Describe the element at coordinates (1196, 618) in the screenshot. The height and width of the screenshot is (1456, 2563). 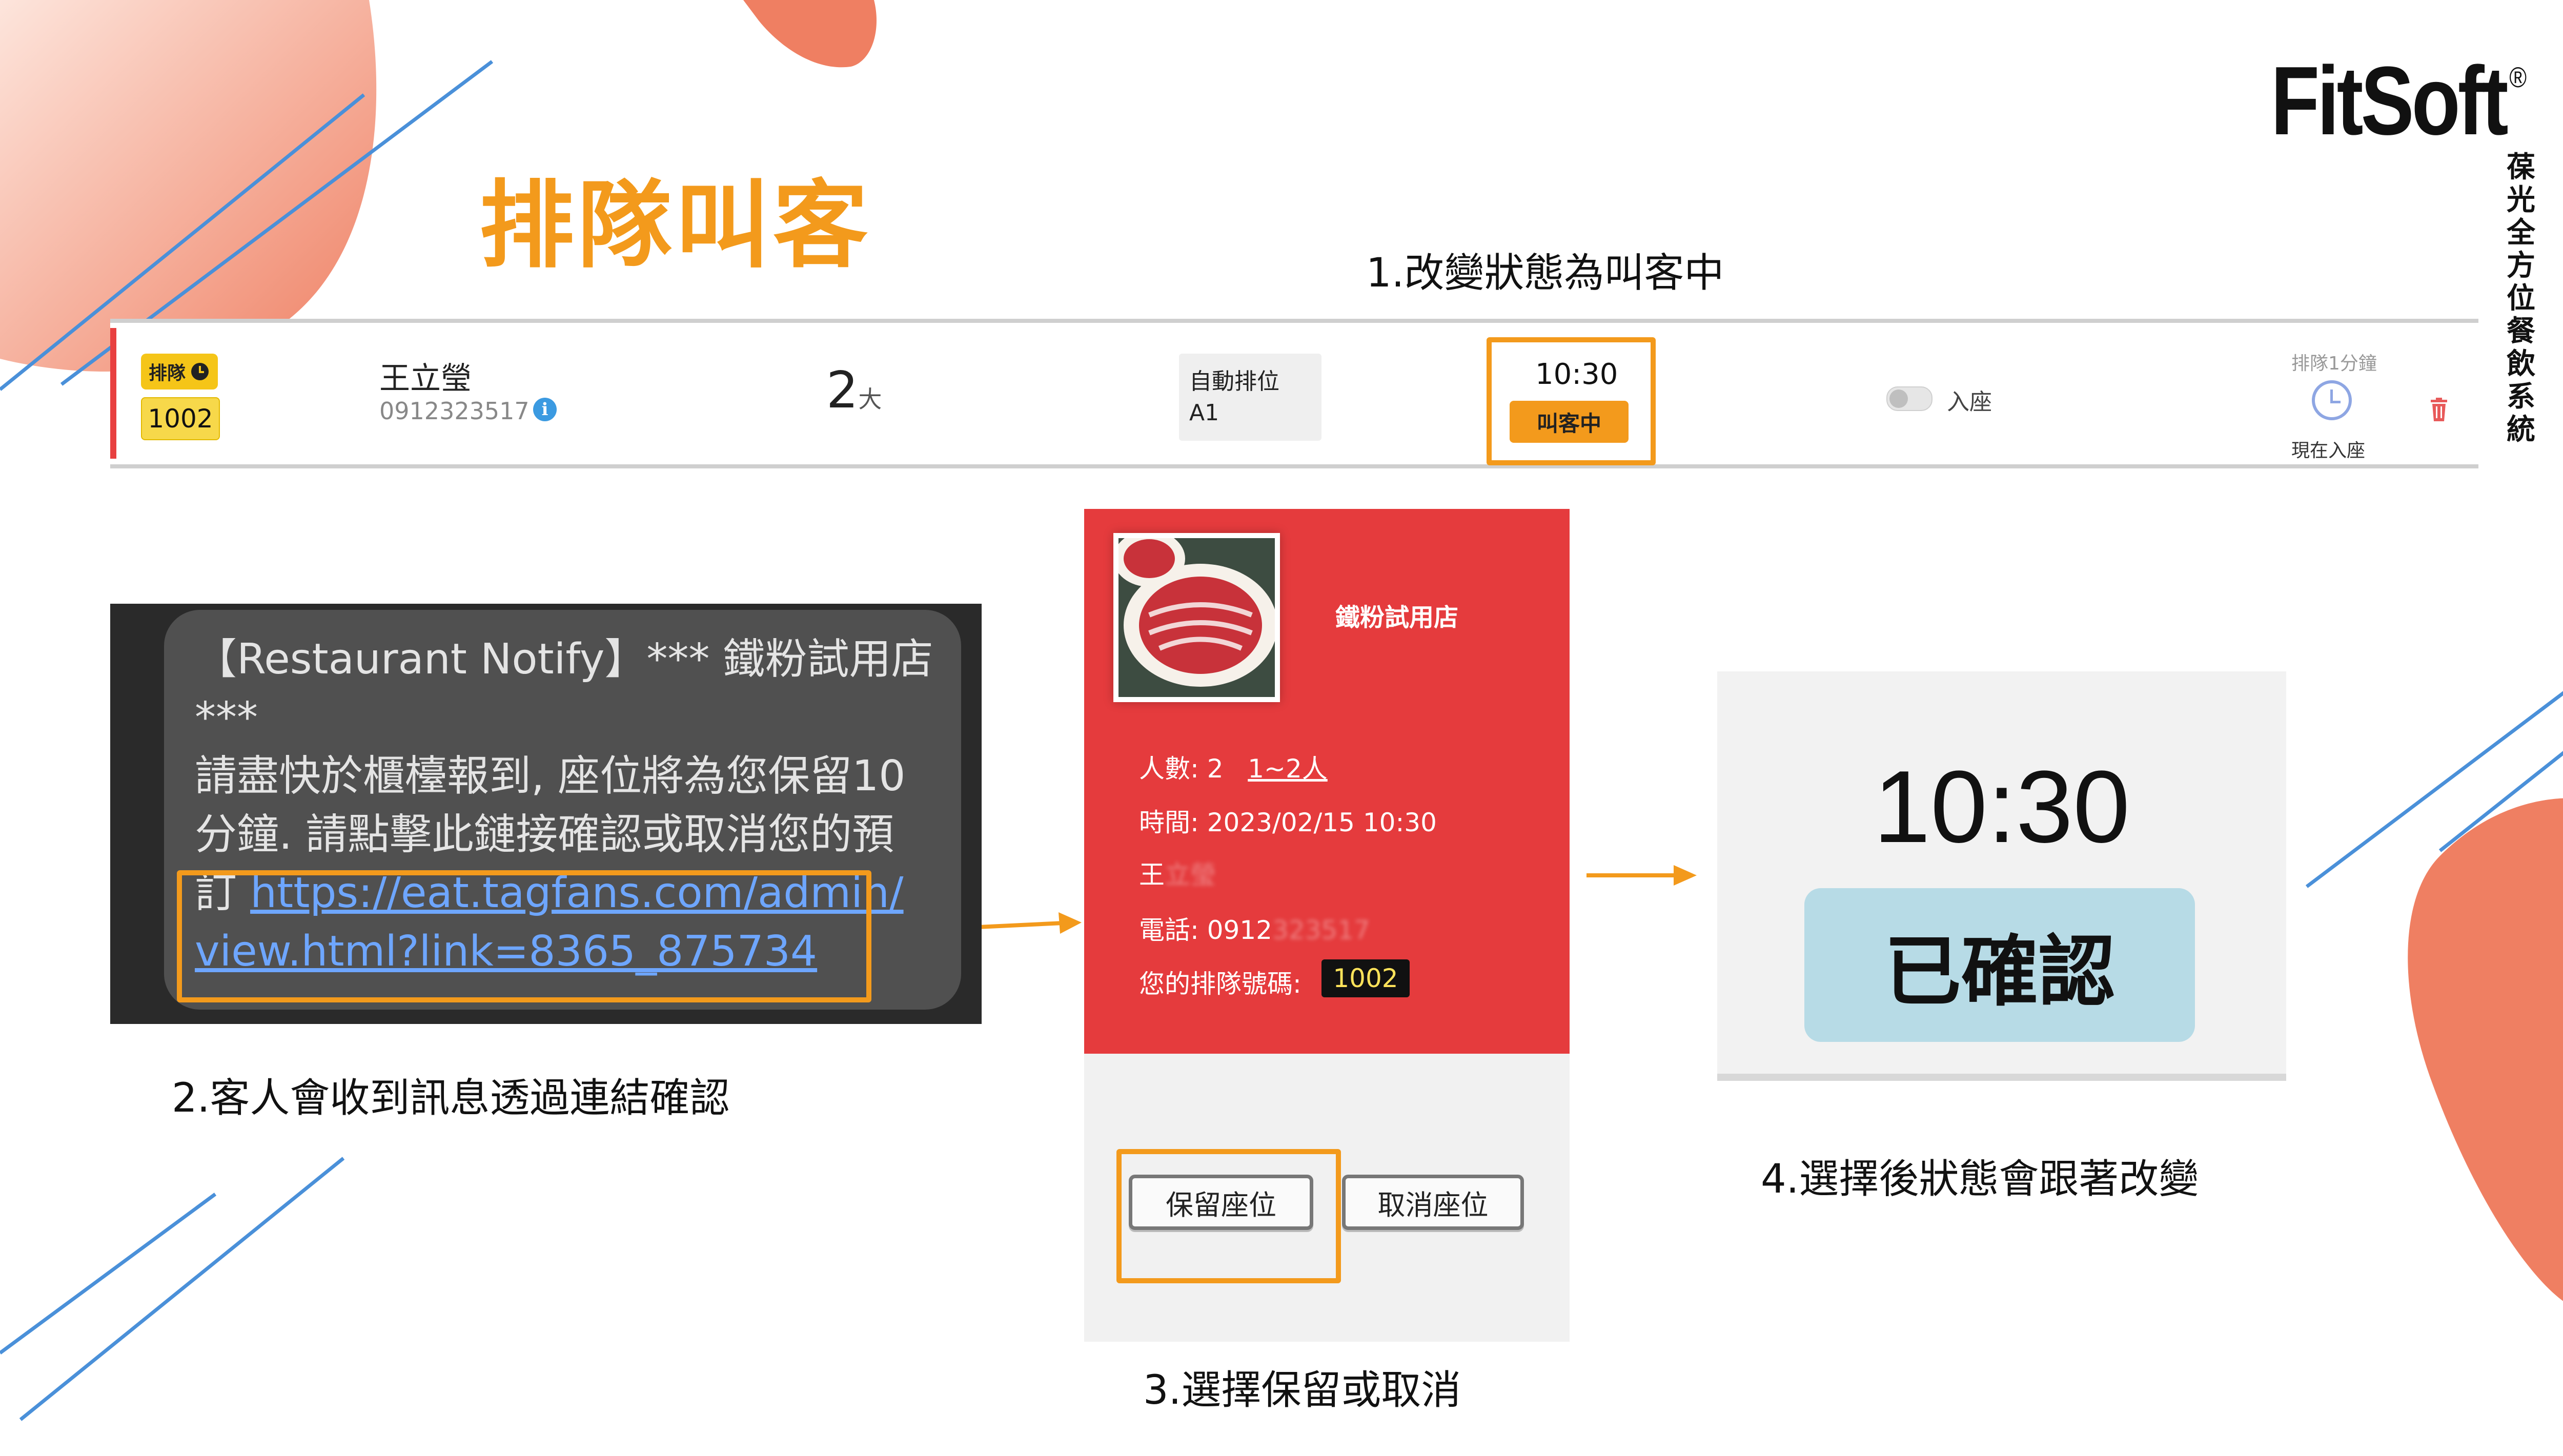
I see `food-photo` at that location.